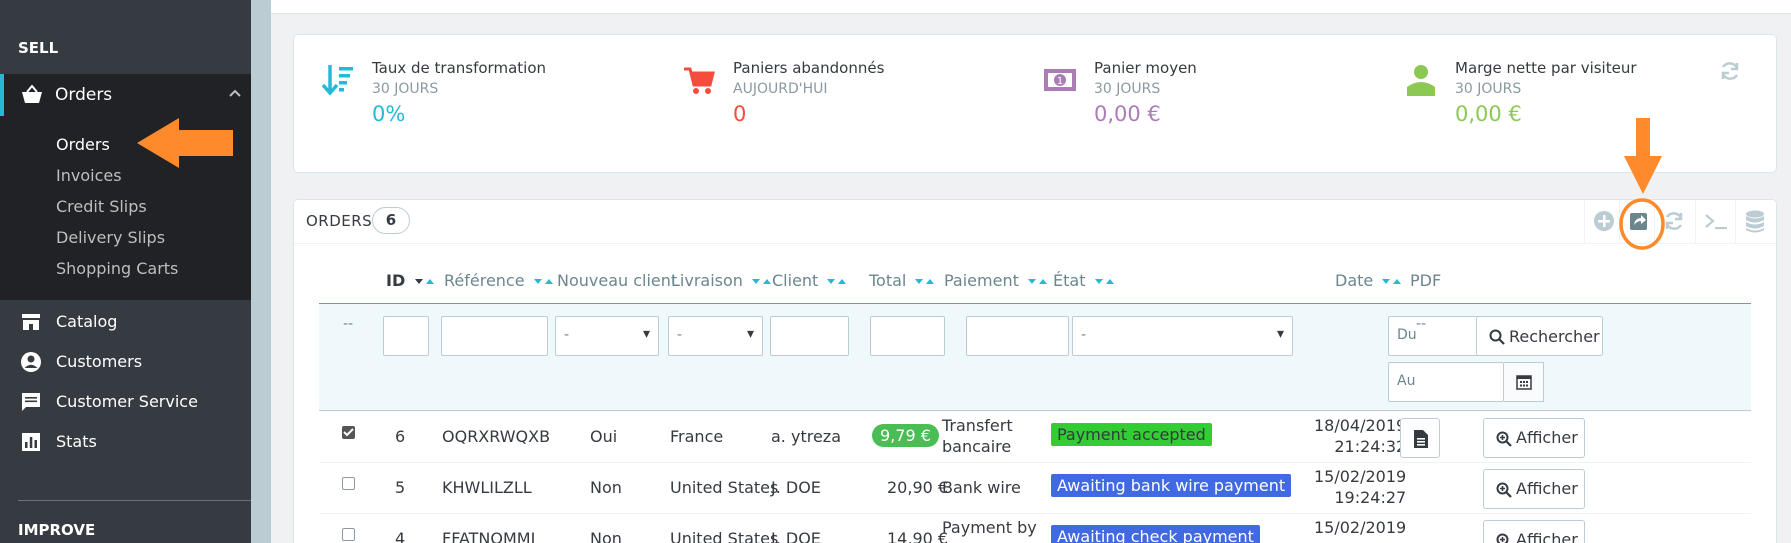 The height and width of the screenshot is (543, 1791). Describe the element at coordinates (1171, 485) in the screenshot. I see `status-badge: Awaiting bank wire payment` at that location.